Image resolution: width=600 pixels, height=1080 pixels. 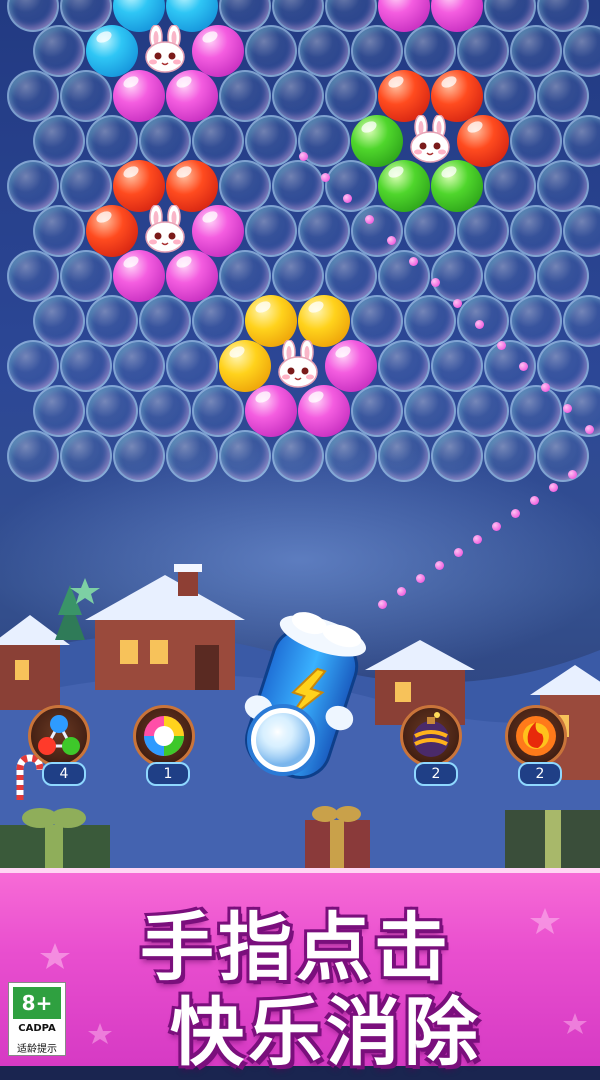 I want to click on booster-fireball, so click(x=536, y=736).